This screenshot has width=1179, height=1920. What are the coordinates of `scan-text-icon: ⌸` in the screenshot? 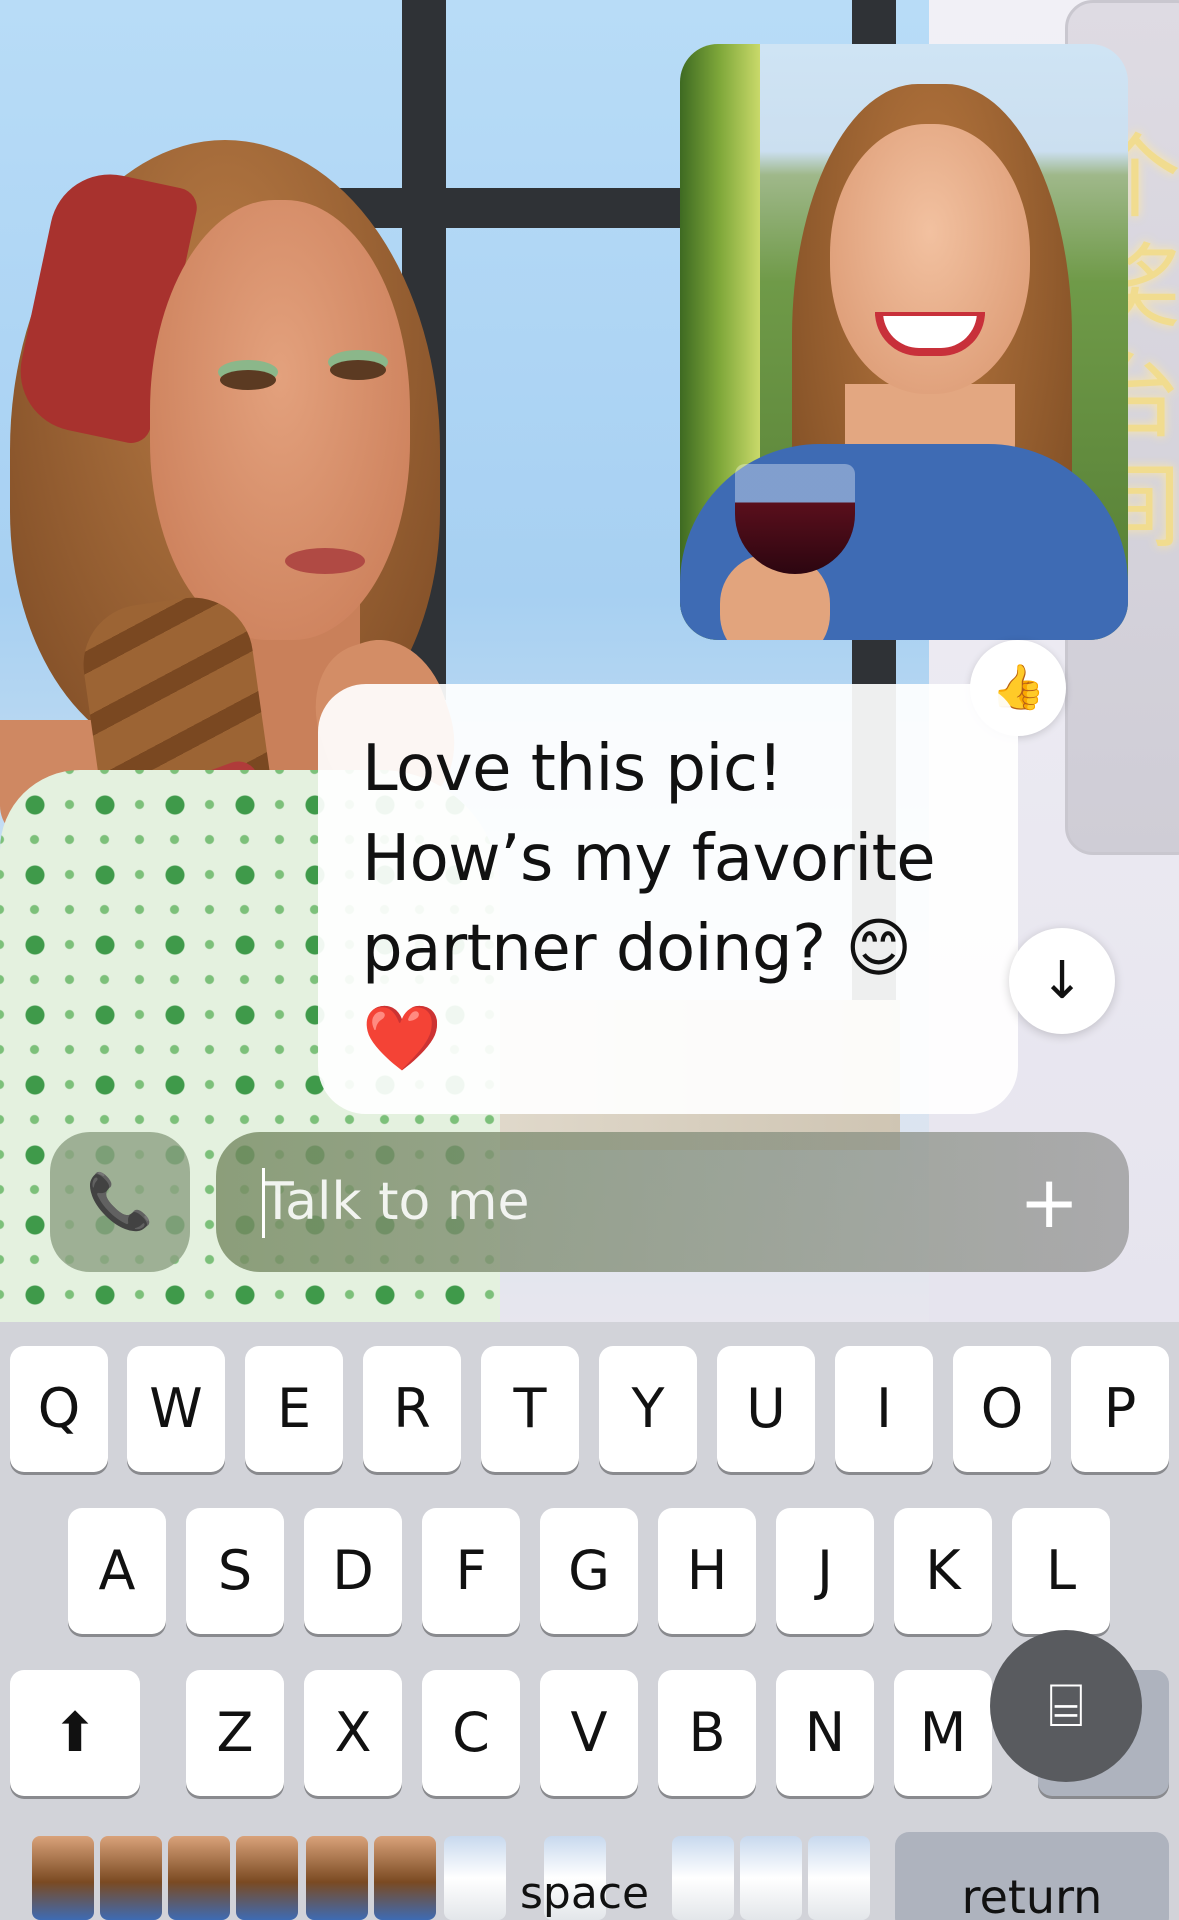 It's located at (1066, 1706).